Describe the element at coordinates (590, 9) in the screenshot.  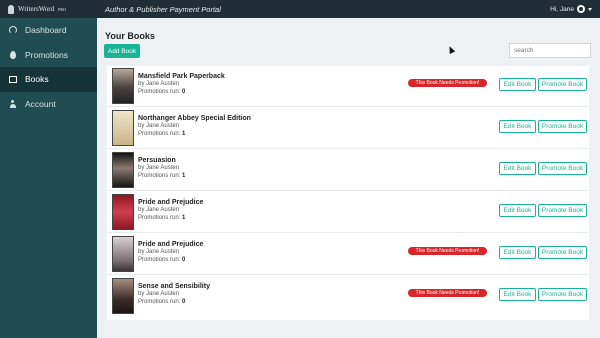
I see `chevron-down-icon` at that location.